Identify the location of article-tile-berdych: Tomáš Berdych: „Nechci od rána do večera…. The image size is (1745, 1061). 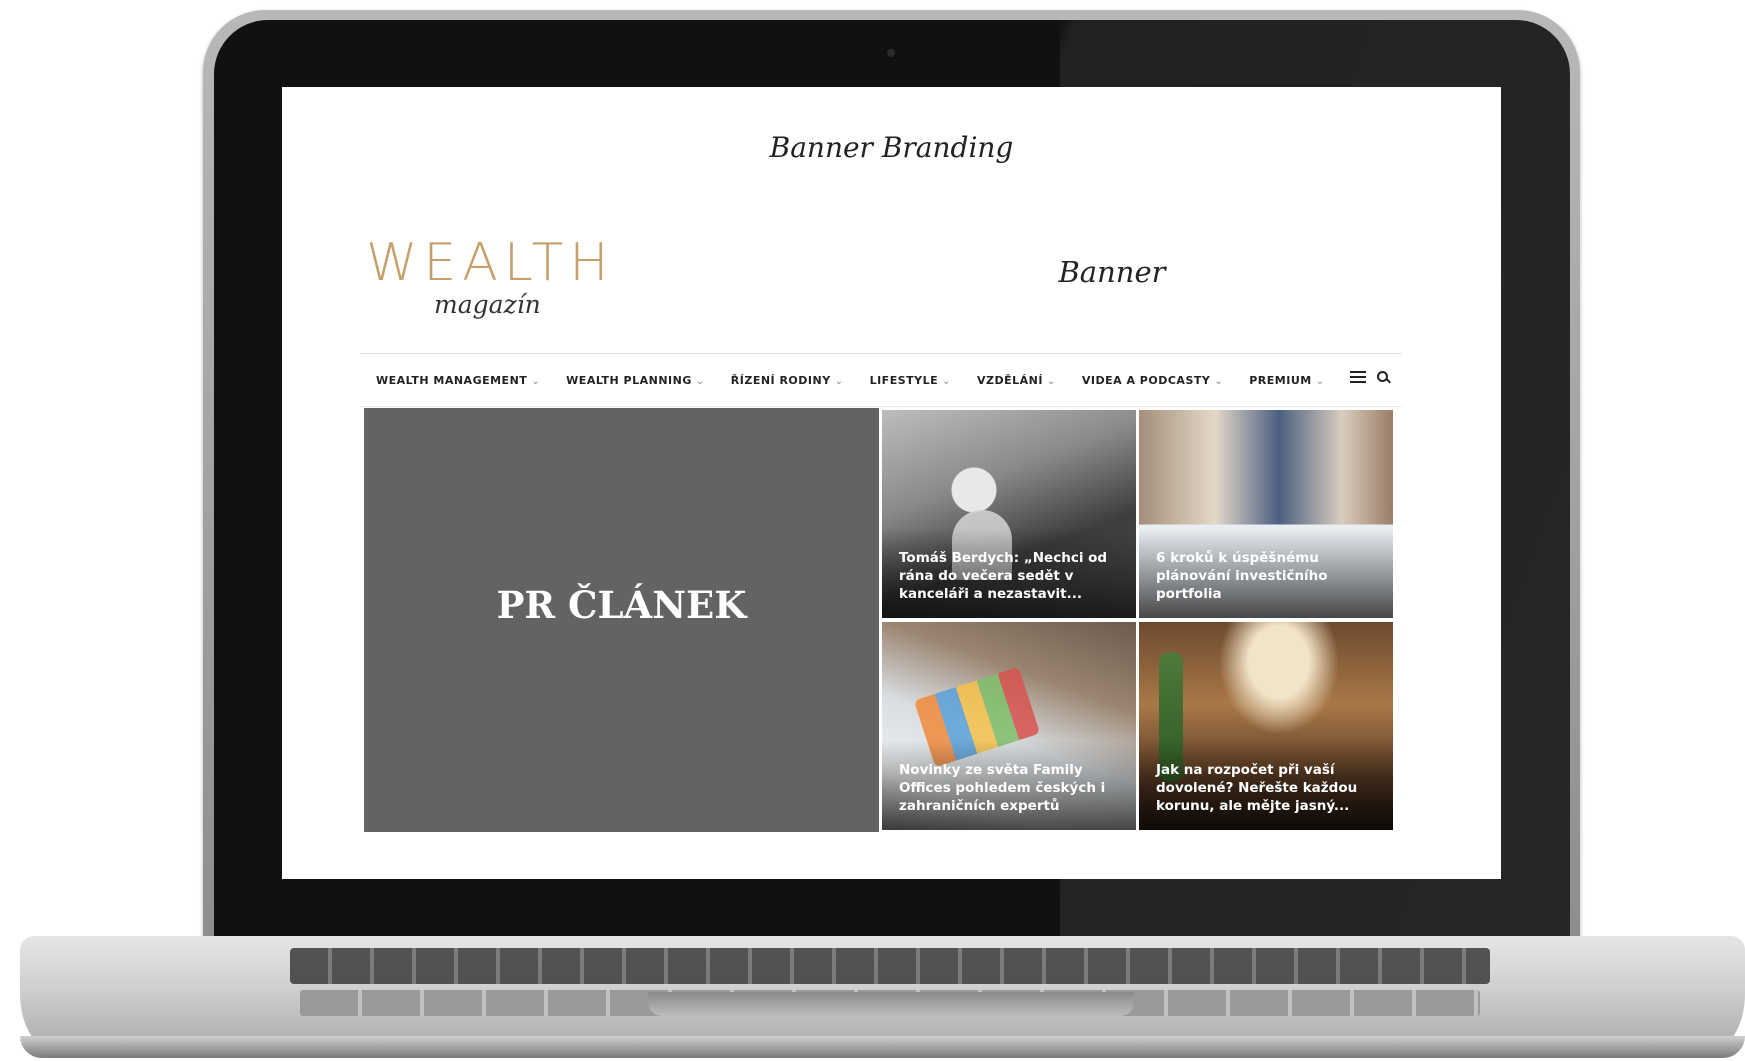
(1009, 514).